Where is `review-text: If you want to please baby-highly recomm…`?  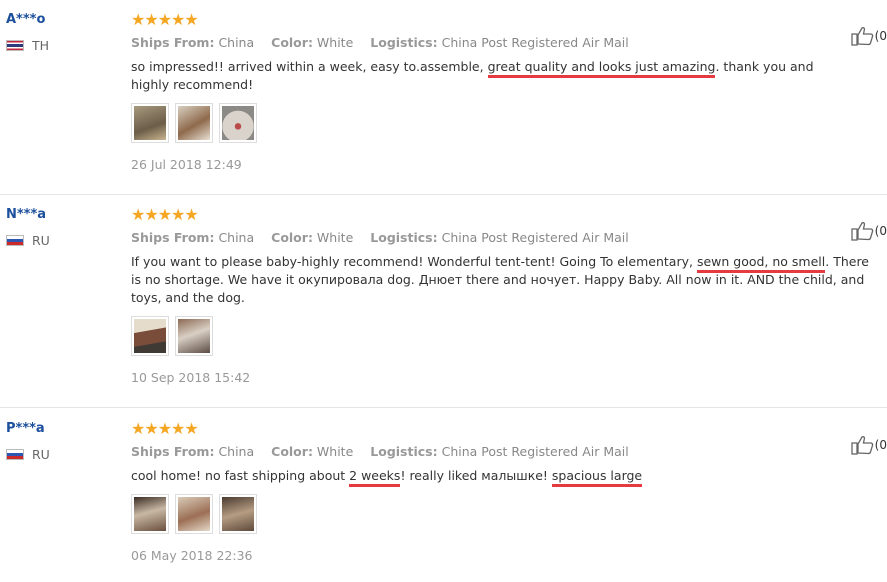 review-text: If you want to please baby-highly recomm… is located at coordinates (503, 280).